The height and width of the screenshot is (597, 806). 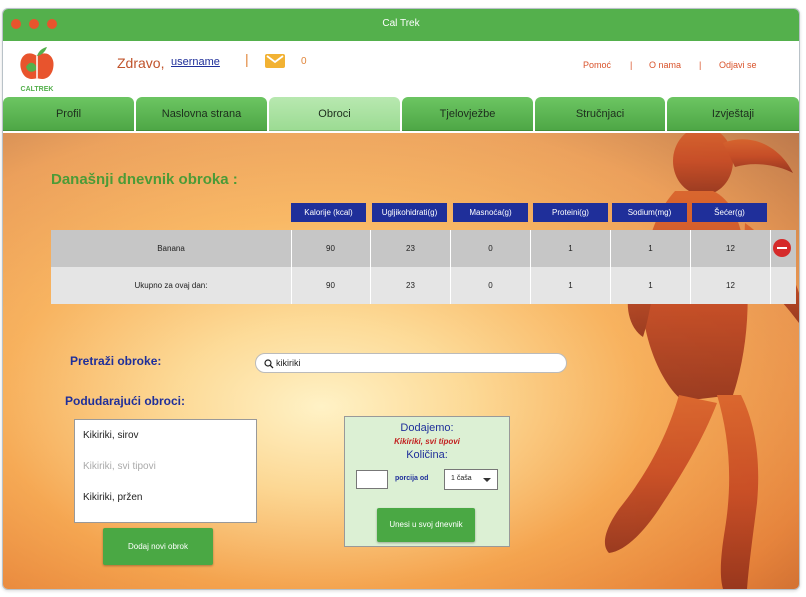 What do you see at coordinates (427, 455) in the screenshot?
I see `quantity-label: Količina:` at bounding box center [427, 455].